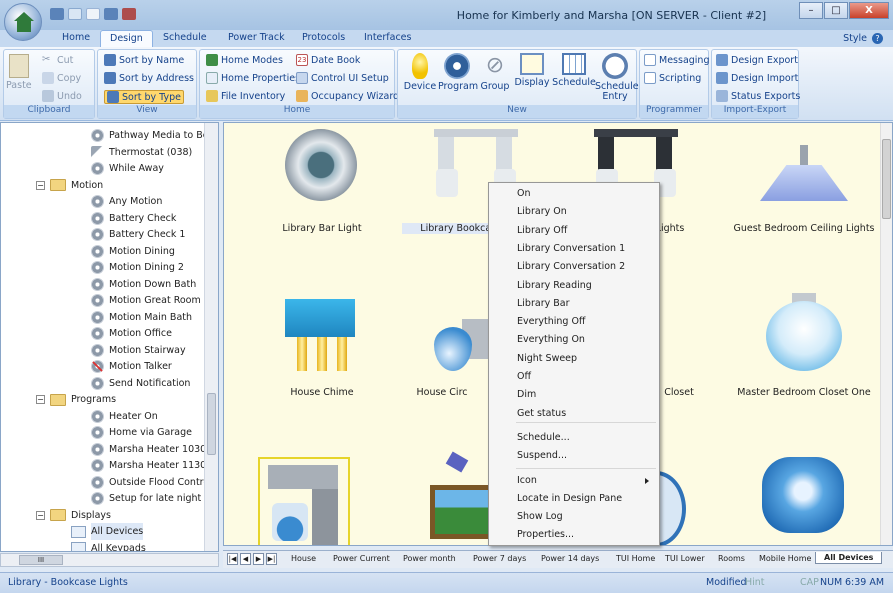 This screenshot has height=593, width=893. I want to click on tab-mobile-home: Mobile Home, so click(785, 558).